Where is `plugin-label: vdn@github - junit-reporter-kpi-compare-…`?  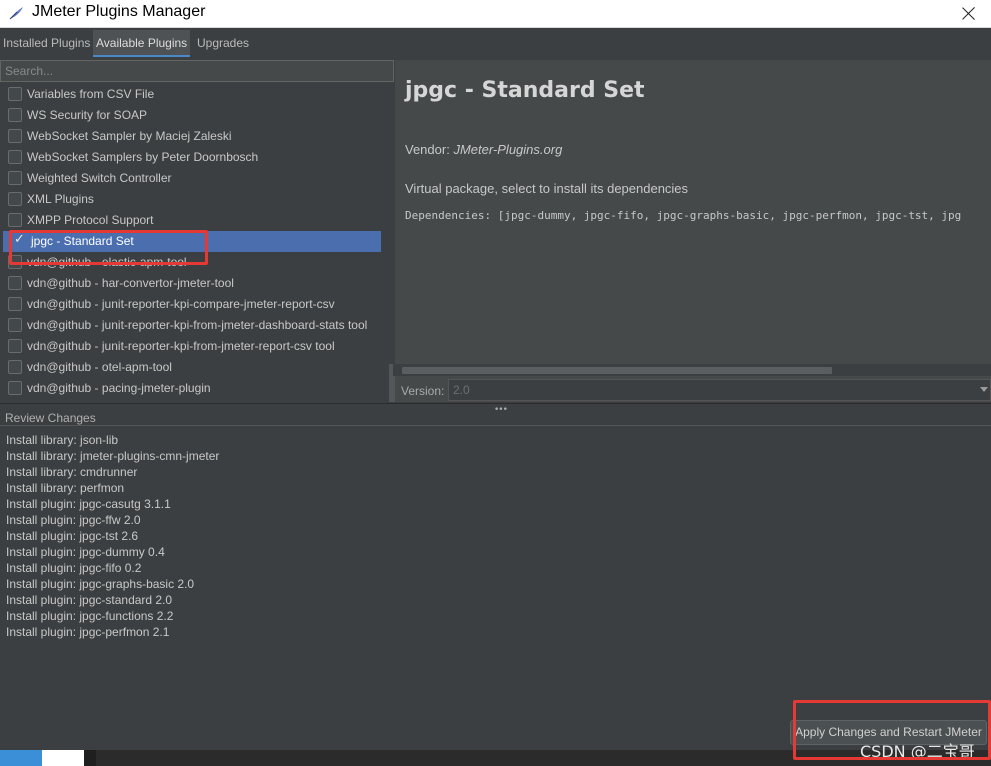 plugin-label: vdn@github - junit-reporter-kpi-compare-… is located at coordinates (181, 304).